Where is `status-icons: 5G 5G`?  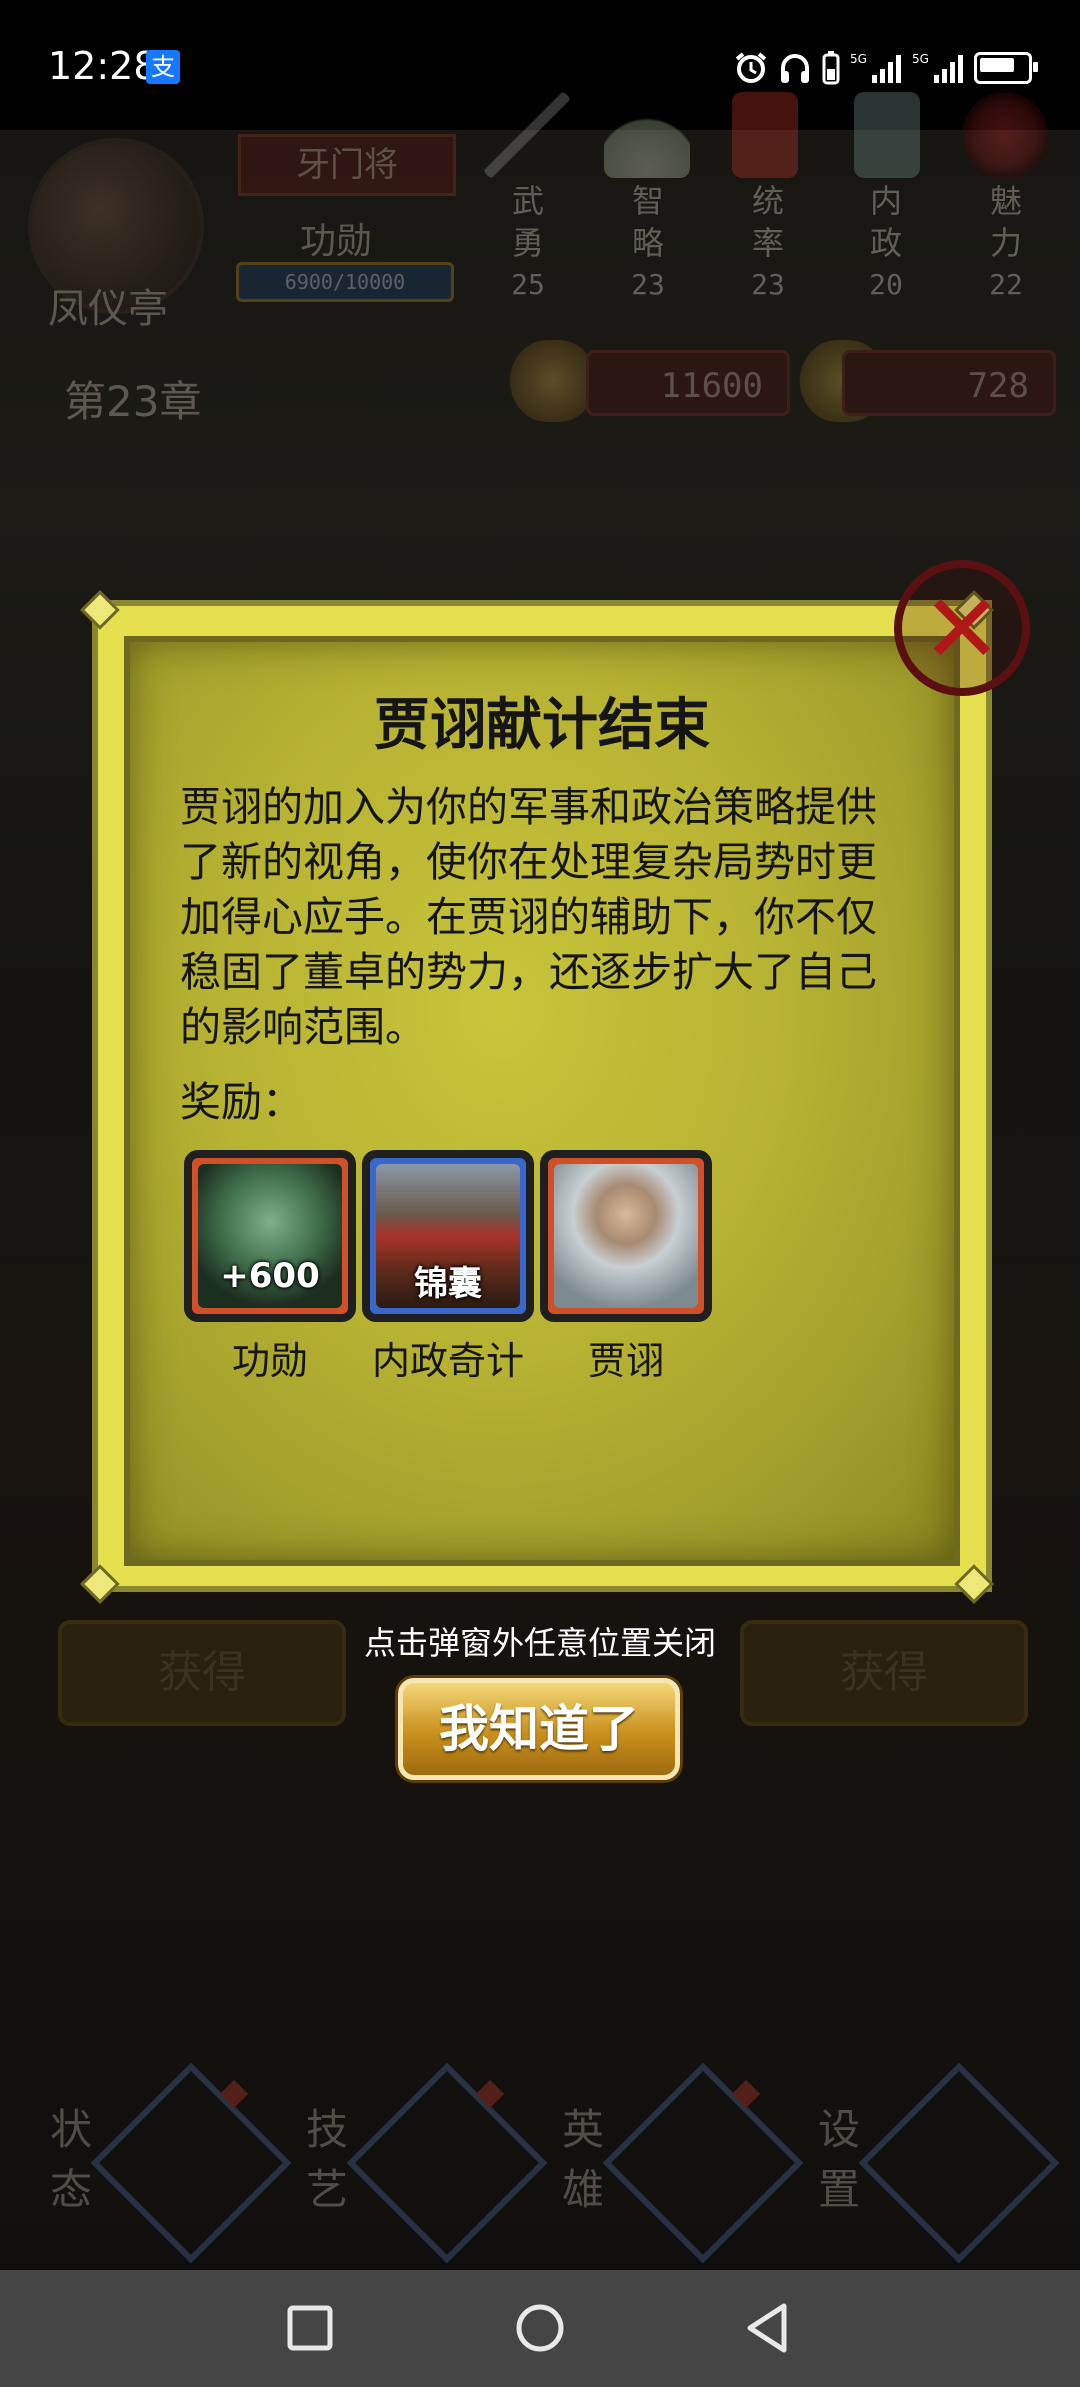 status-icons: 5G 5G is located at coordinates (886, 68).